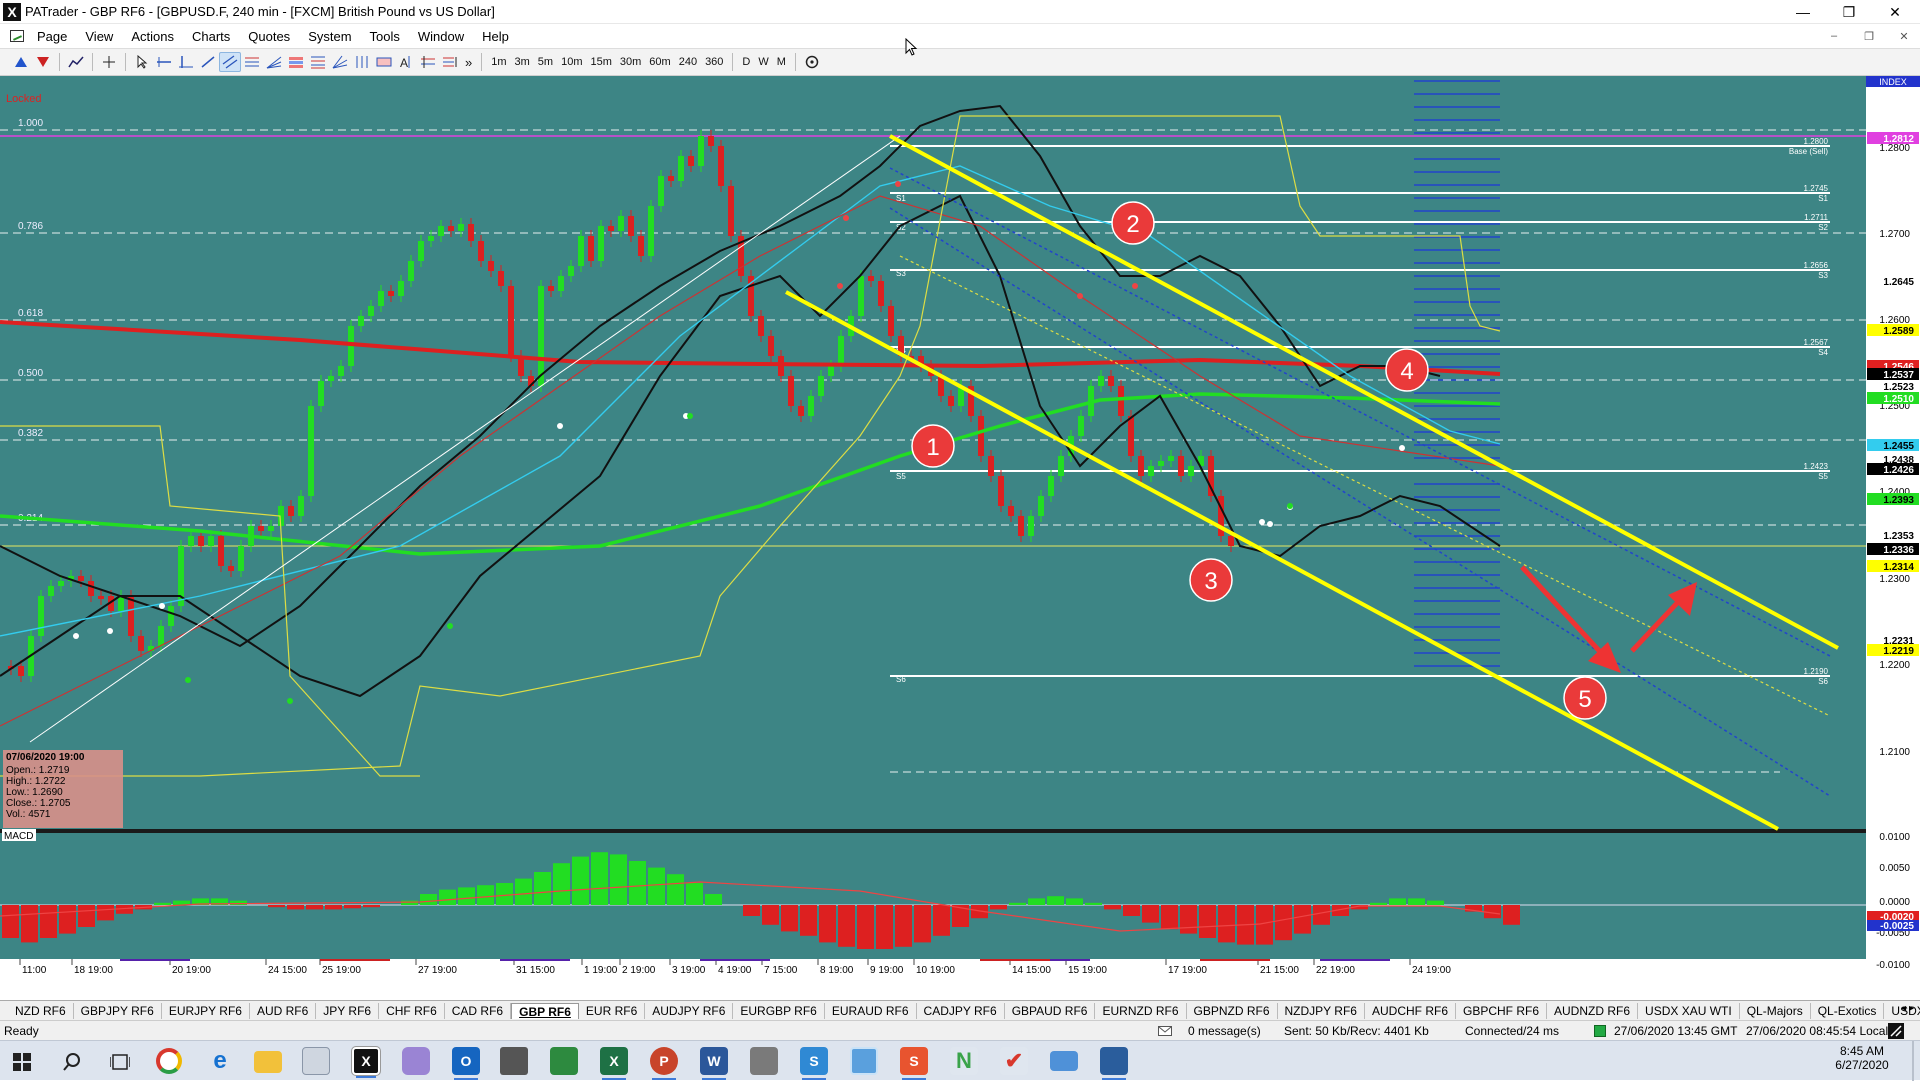 The width and height of the screenshot is (1920, 1081). Describe the element at coordinates (220, 1061) in the screenshot. I see `edge-icon: e` at that location.